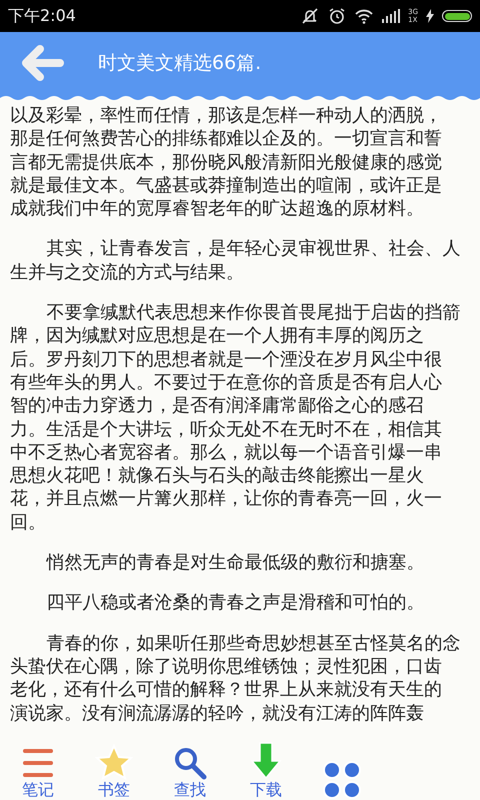 The height and width of the screenshot is (800, 480). Describe the element at coordinates (266, 761) in the screenshot. I see `download-arrow-icon` at that location.